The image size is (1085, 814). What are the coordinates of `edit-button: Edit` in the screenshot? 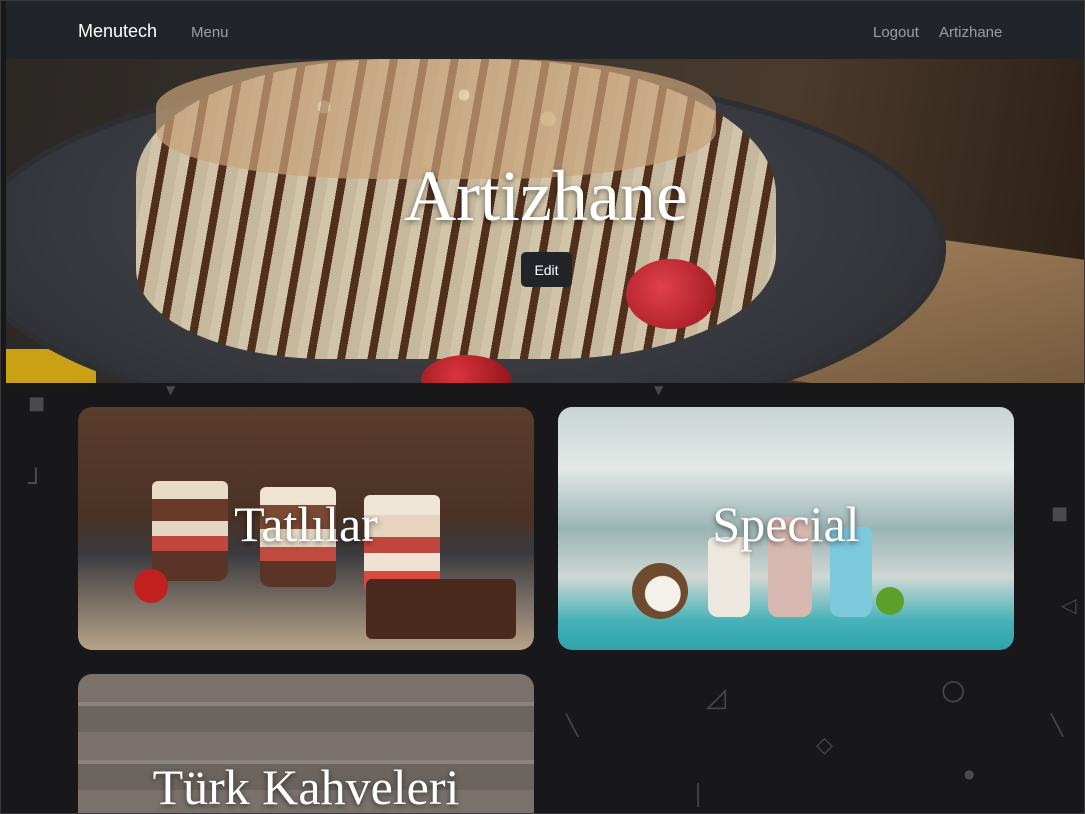 It's located at (546, 269).